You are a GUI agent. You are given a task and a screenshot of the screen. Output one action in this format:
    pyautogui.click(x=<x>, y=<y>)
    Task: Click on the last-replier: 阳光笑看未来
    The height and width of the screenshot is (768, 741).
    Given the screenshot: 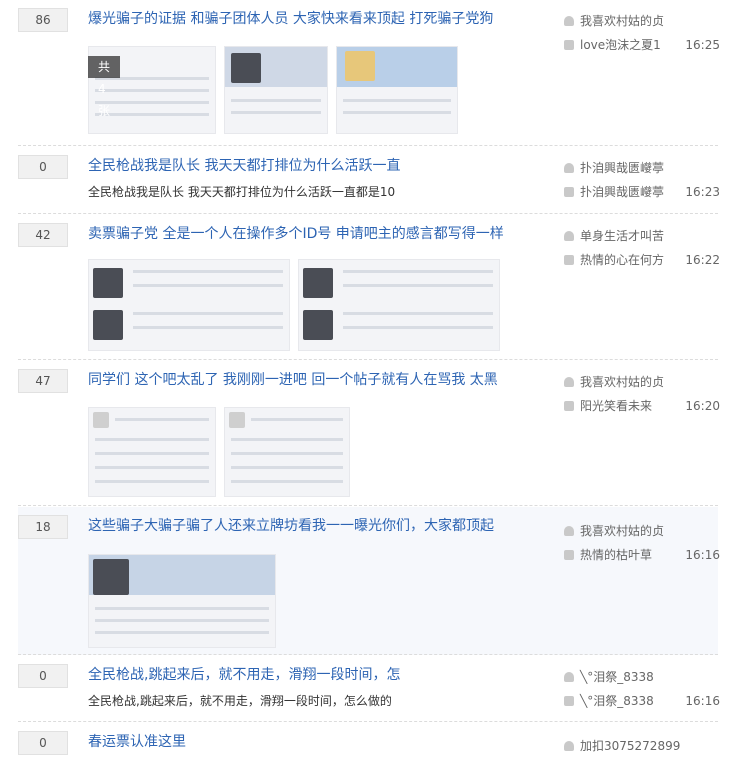 What is the action you would take?
    pyautogui.click(x=608, y=406)
    